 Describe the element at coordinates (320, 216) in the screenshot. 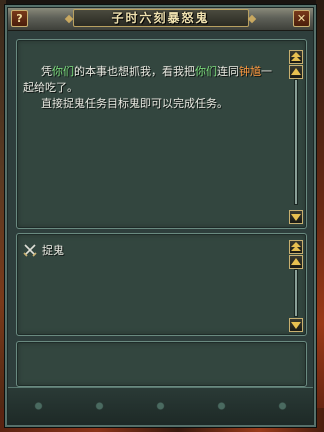

I see `background-scene-right` at that location.